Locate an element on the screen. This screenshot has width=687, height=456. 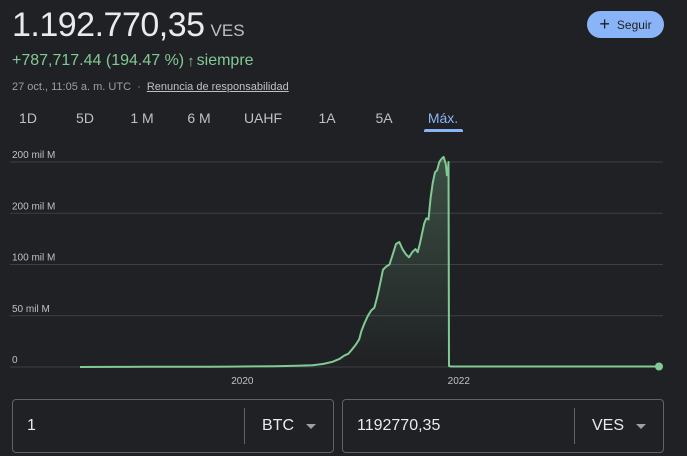
follow-button-label: Seguir is located at coordinates (634, 24).